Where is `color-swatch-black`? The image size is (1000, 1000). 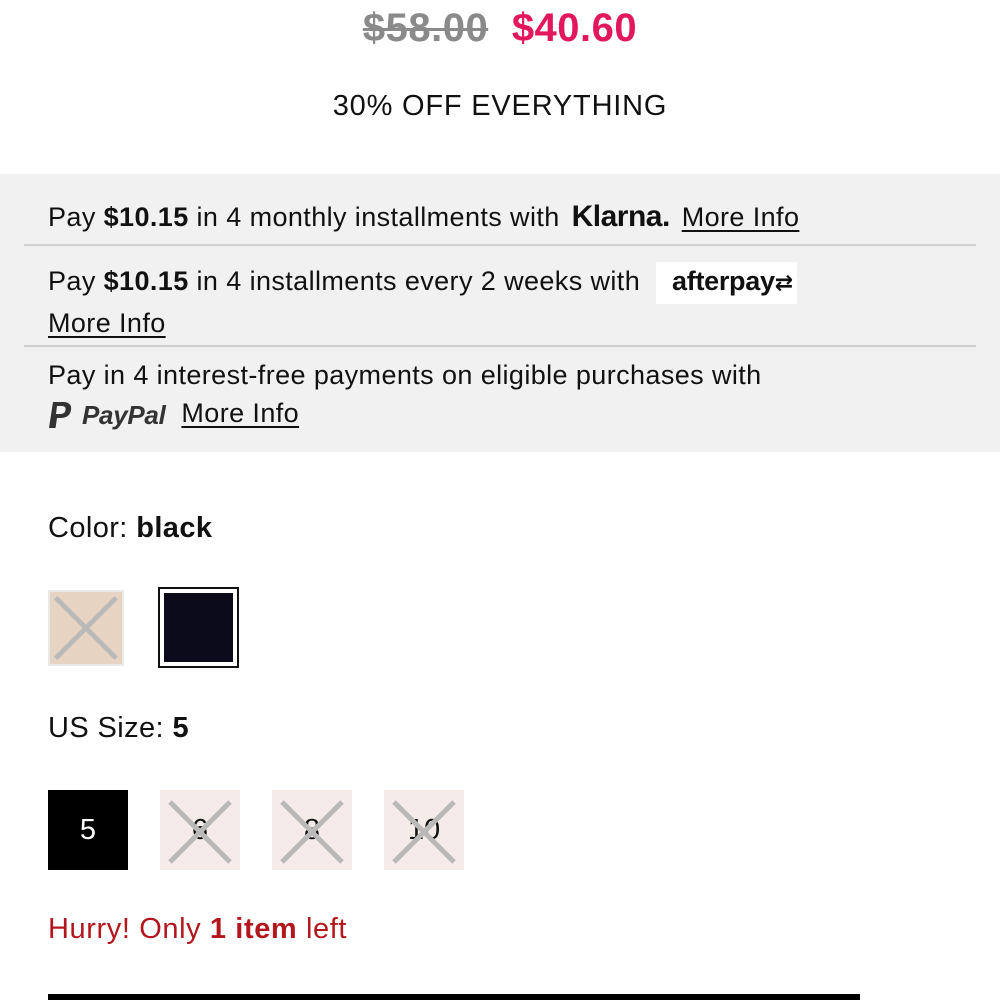 color-swatch-black is located at coordinates (198, 627).